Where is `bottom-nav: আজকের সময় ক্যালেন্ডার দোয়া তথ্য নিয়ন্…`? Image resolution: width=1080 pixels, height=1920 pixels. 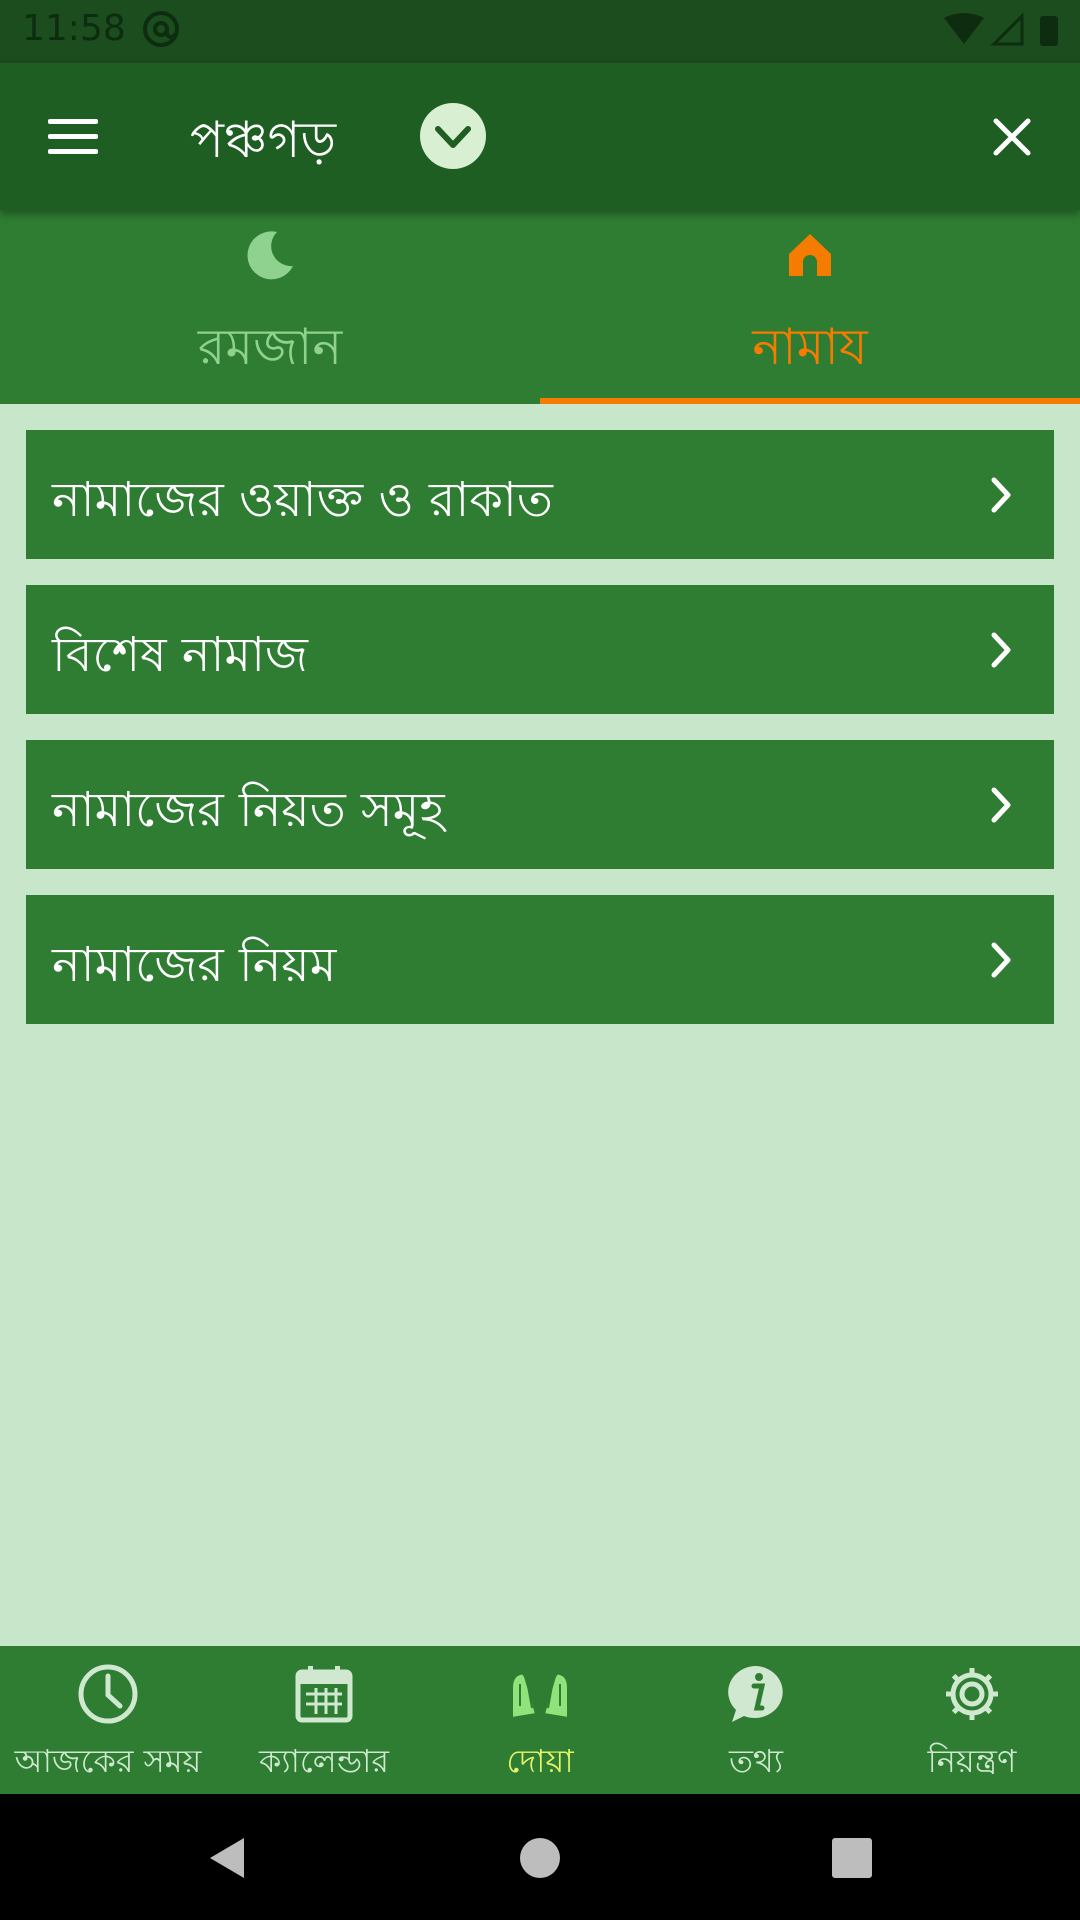
bottom-nav: আজকের সময় ক্যালেন্ডার দোয়া তথ্য নিয়ন্… is located at coordinates (540, 1720).